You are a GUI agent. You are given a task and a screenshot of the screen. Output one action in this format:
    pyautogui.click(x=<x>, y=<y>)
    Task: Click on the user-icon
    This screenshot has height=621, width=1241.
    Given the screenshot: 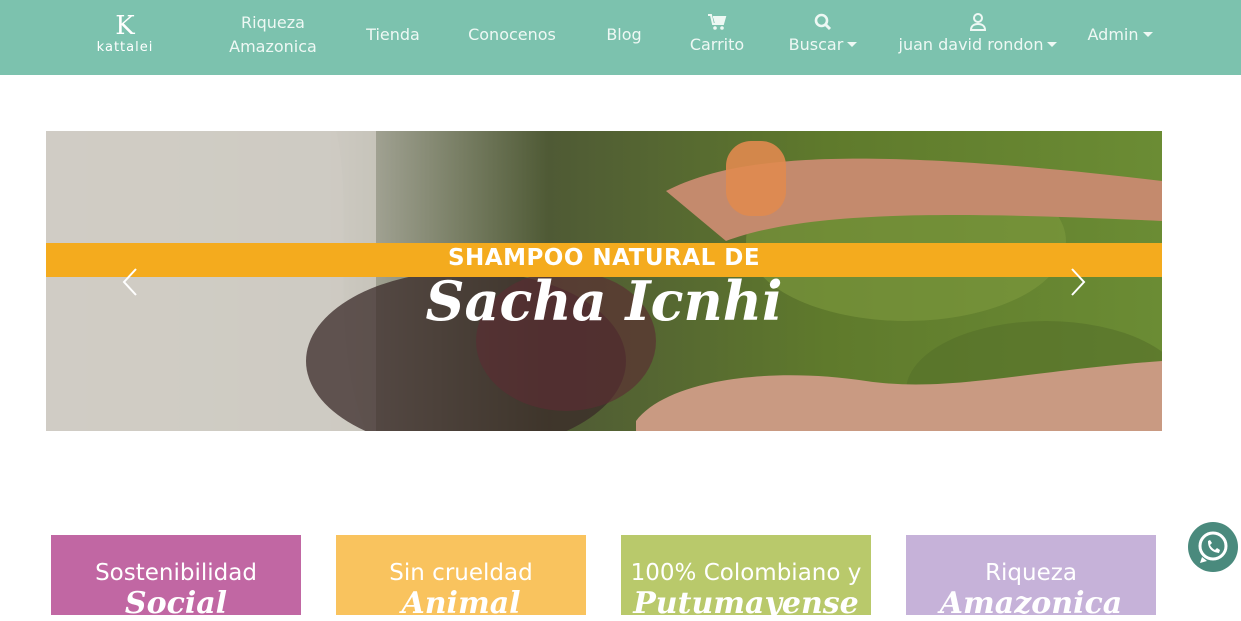 What is the action you would take?
    pyautogui.click(x=978, y=22)
    